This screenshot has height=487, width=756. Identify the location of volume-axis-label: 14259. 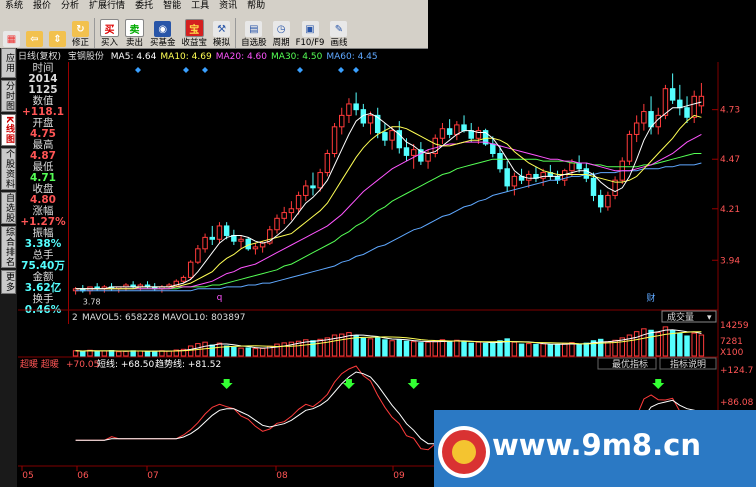
(734, 326).